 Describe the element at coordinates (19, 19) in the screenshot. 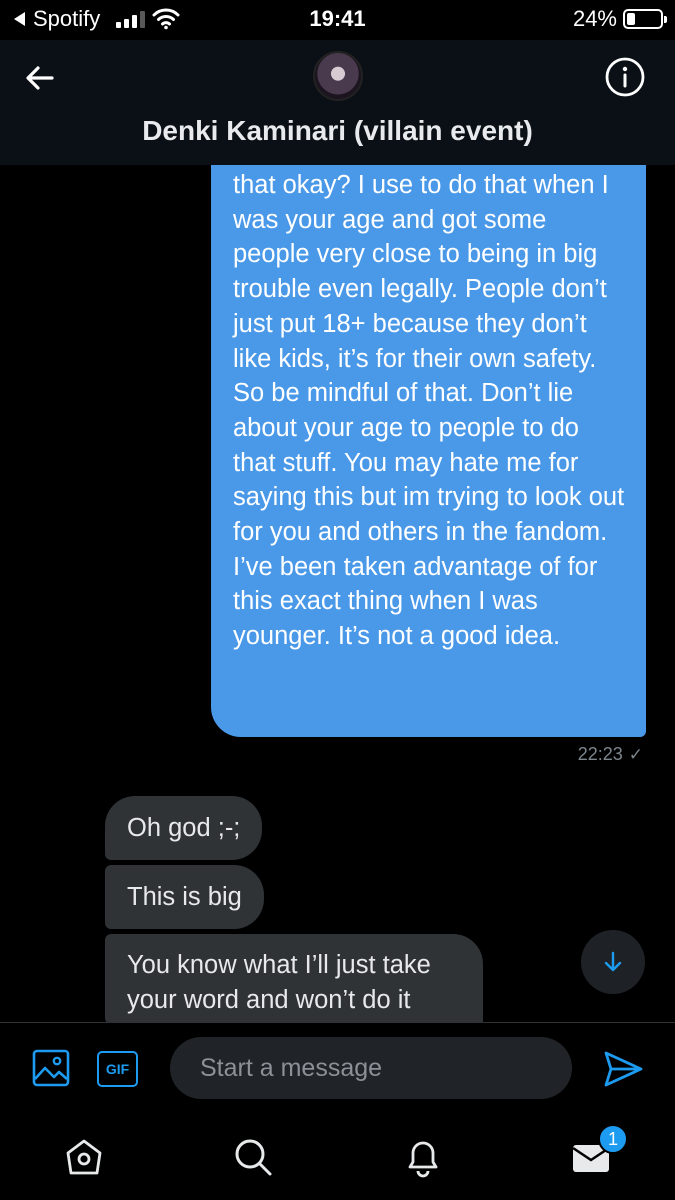

I see `back-triangle-icon` at that location.